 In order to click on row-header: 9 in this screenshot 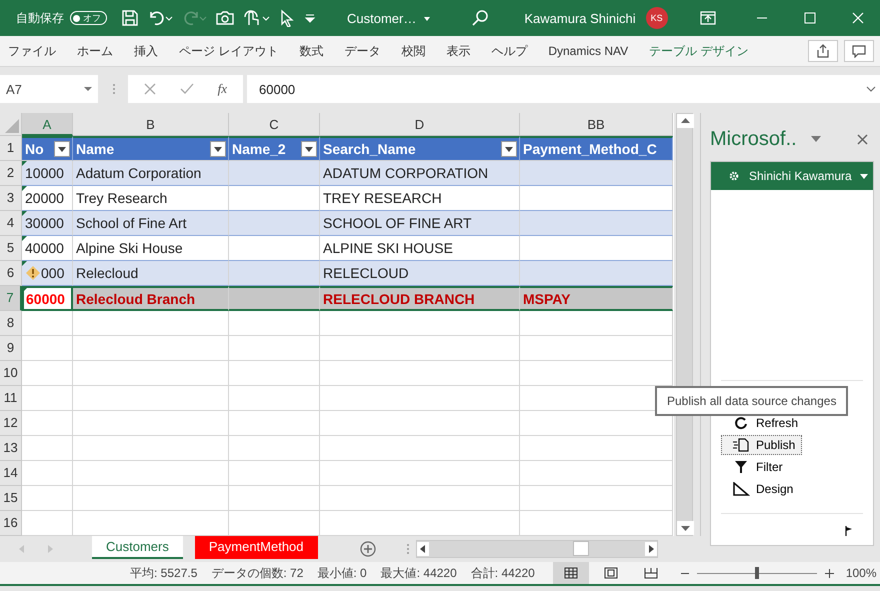, I will do `click(11, 348)`.